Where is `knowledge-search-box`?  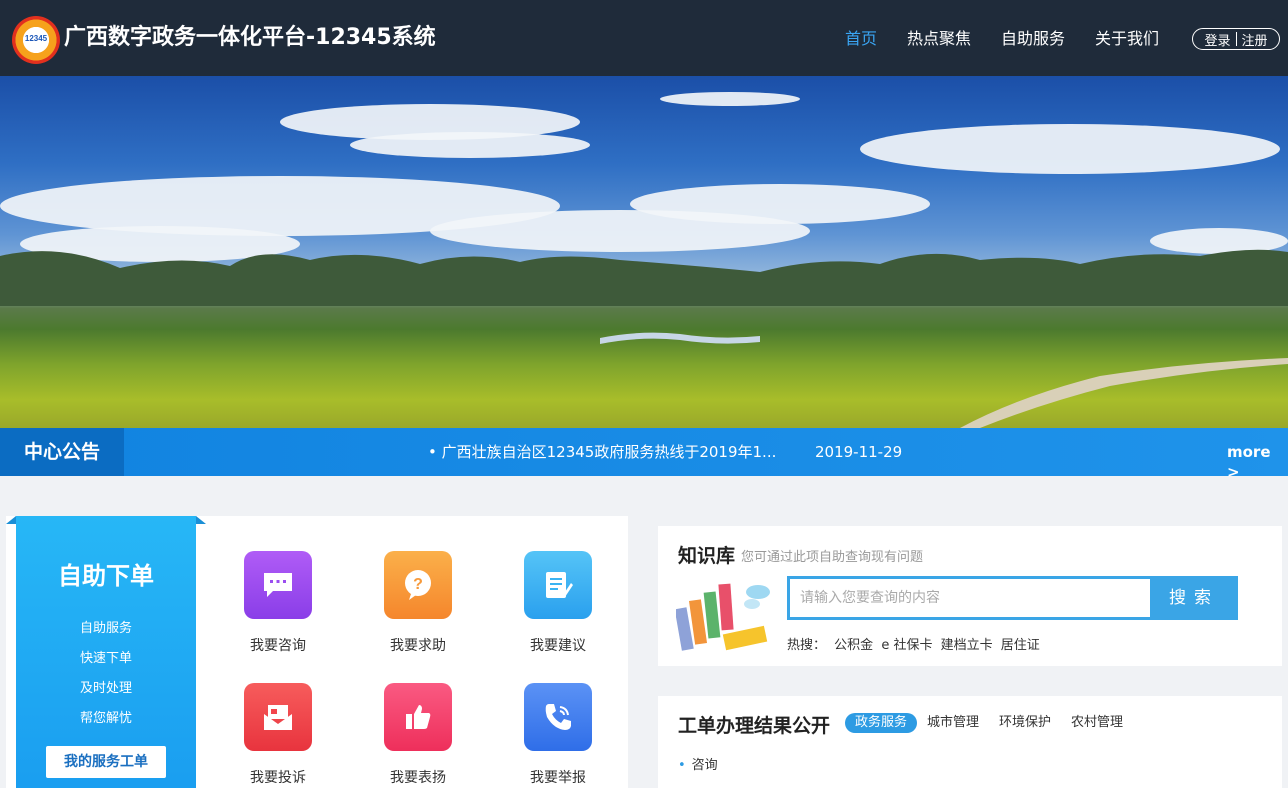 knowledge-search-box is located at coordinates (970, 598).